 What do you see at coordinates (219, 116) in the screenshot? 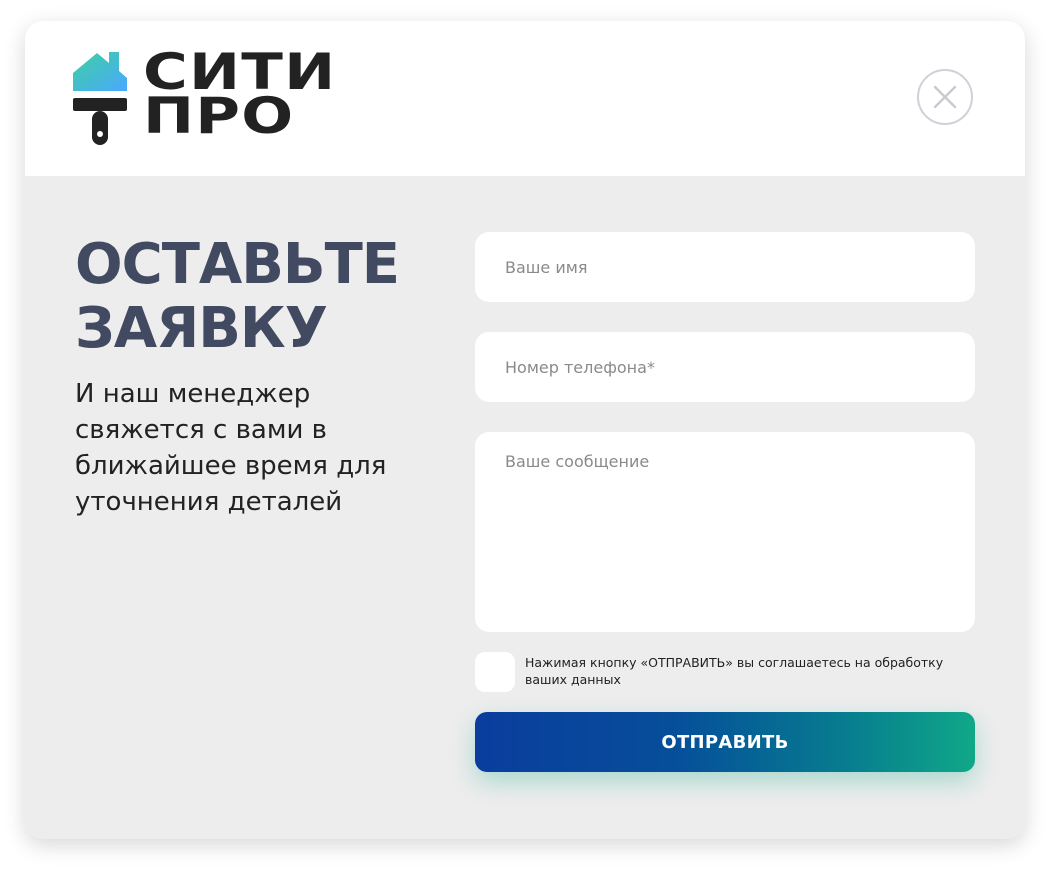
I see `logo-line-2: ПРО` at bounding box center [219, 116].